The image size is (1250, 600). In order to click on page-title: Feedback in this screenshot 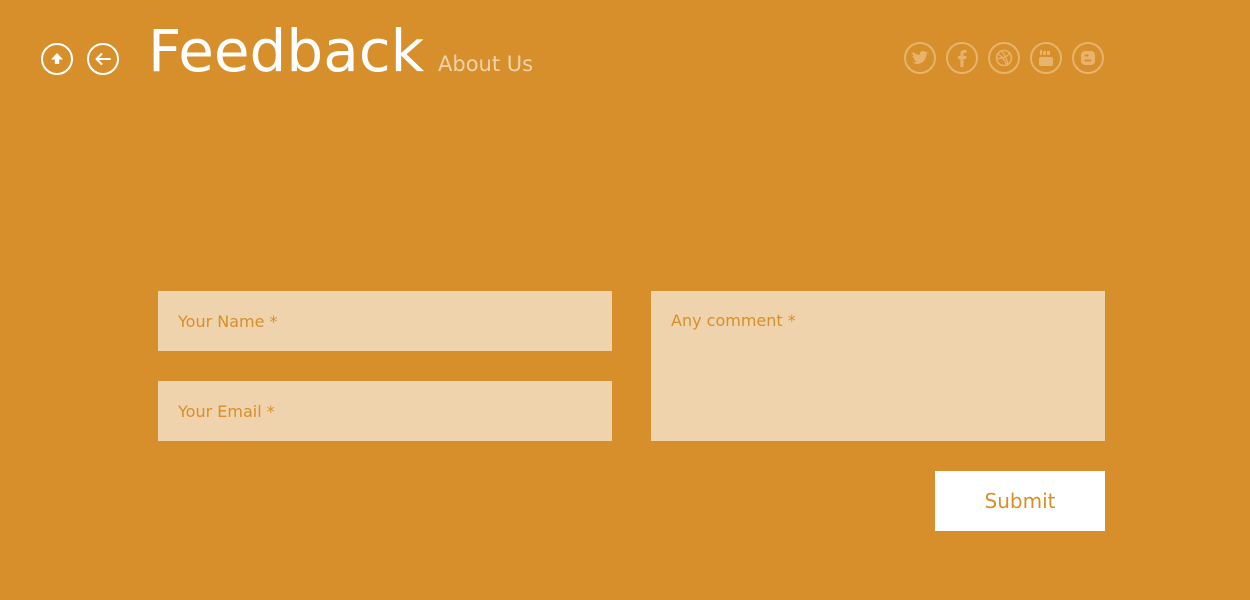, I will do `click(286, 51)`.